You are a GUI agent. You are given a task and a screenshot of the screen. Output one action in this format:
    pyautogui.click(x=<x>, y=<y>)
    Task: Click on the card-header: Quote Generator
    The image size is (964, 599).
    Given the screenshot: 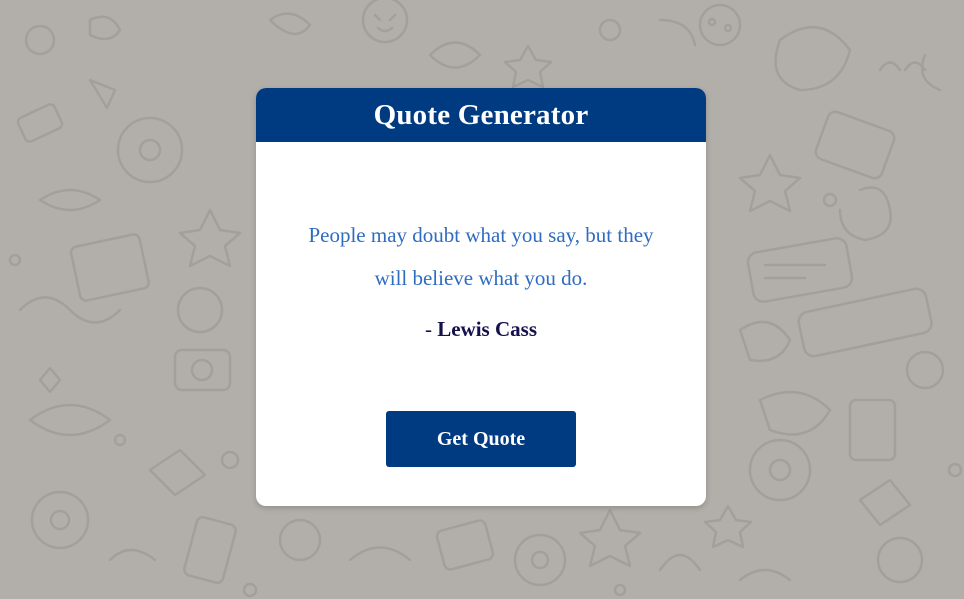 What is the action you would take?
    pyautogui.click(x=481, y=115)
    